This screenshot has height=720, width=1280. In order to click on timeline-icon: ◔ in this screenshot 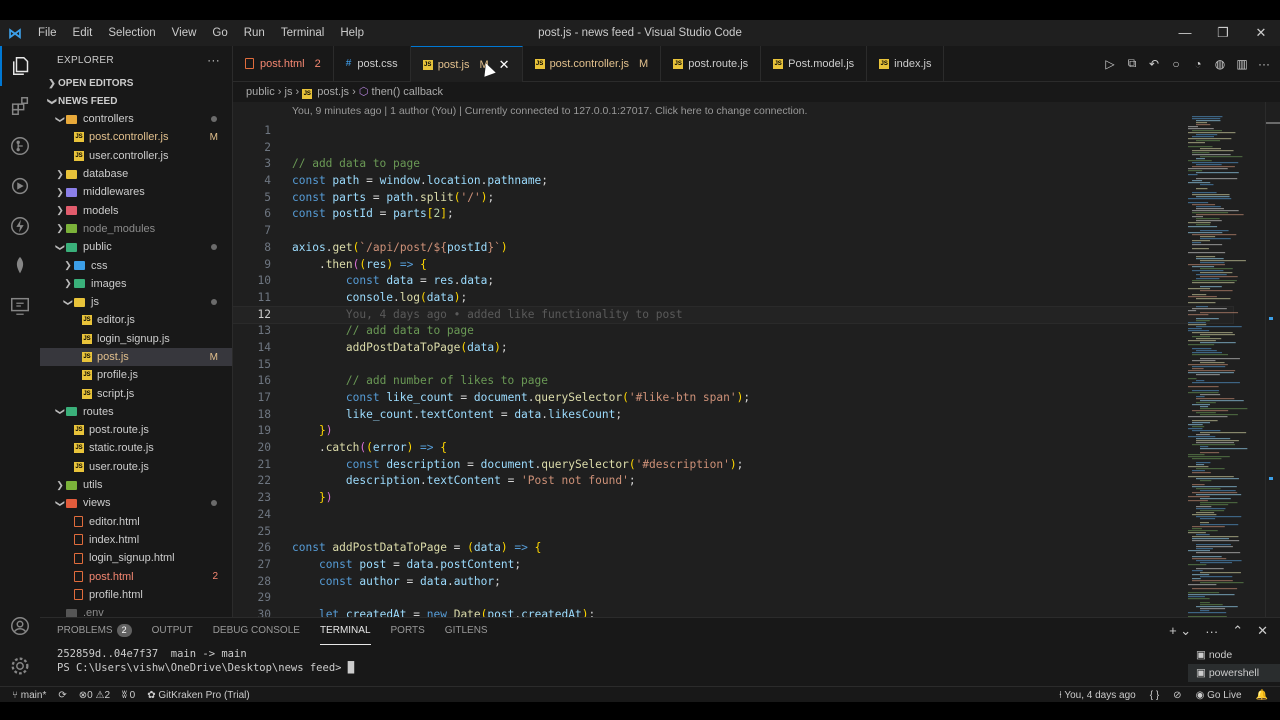, I will do `click(1198, 64)`.